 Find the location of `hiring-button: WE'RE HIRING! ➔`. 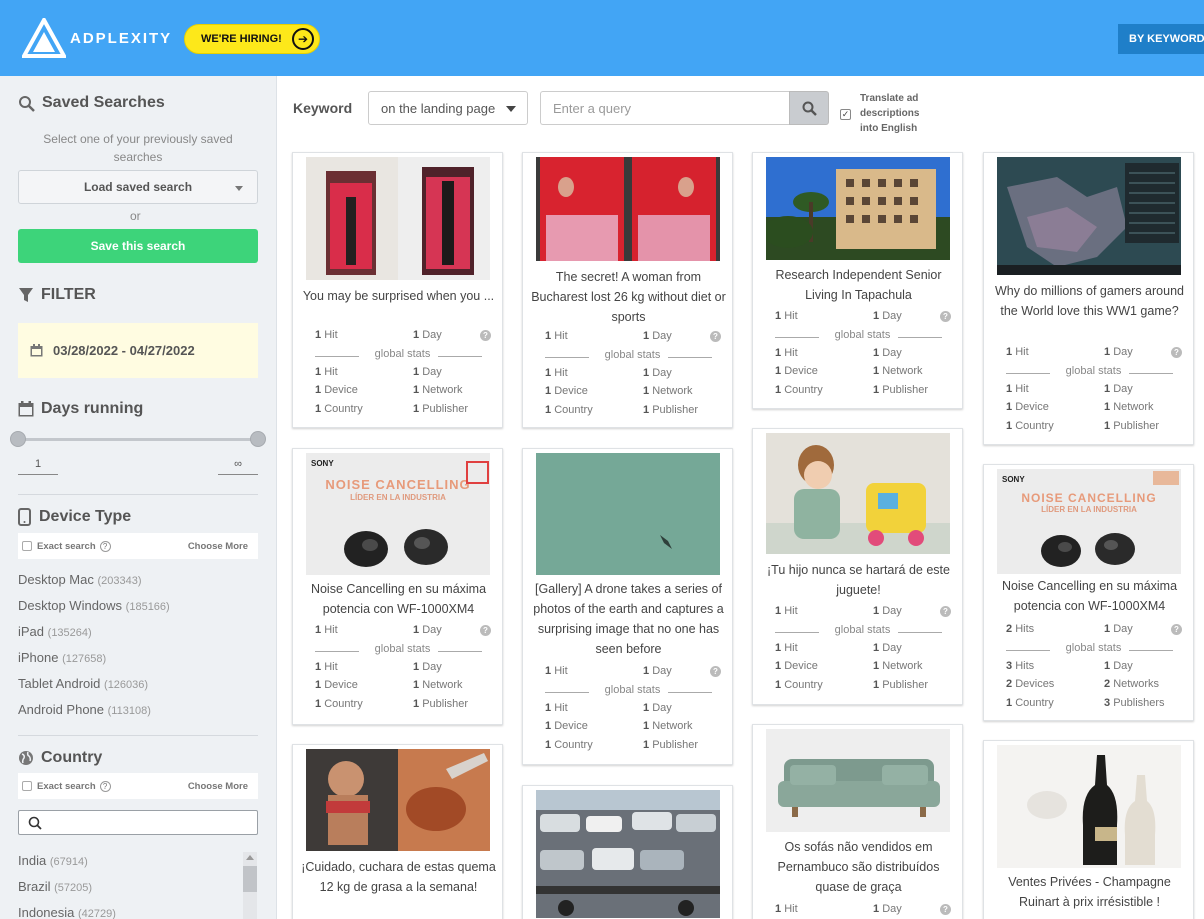

hiring-button: WE'RE HIRING! ➔ is located at coordinates (252, 39).